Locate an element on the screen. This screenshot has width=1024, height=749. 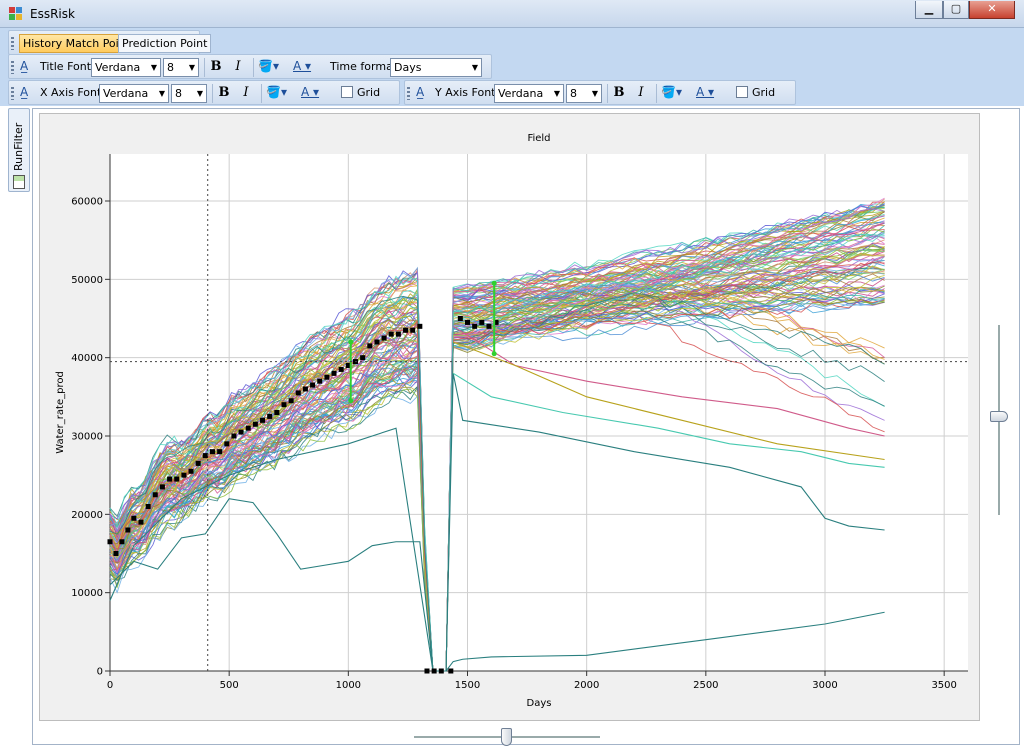
x-tick-label: 3500 is located at coordinates (943, 685).